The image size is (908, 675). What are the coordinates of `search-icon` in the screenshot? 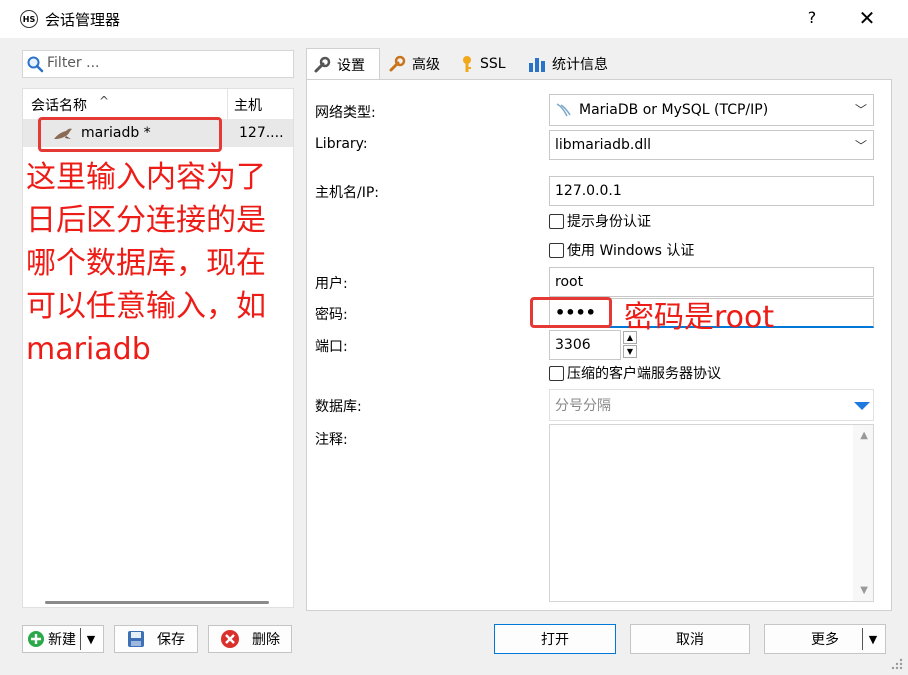 It's located at (35, 64).